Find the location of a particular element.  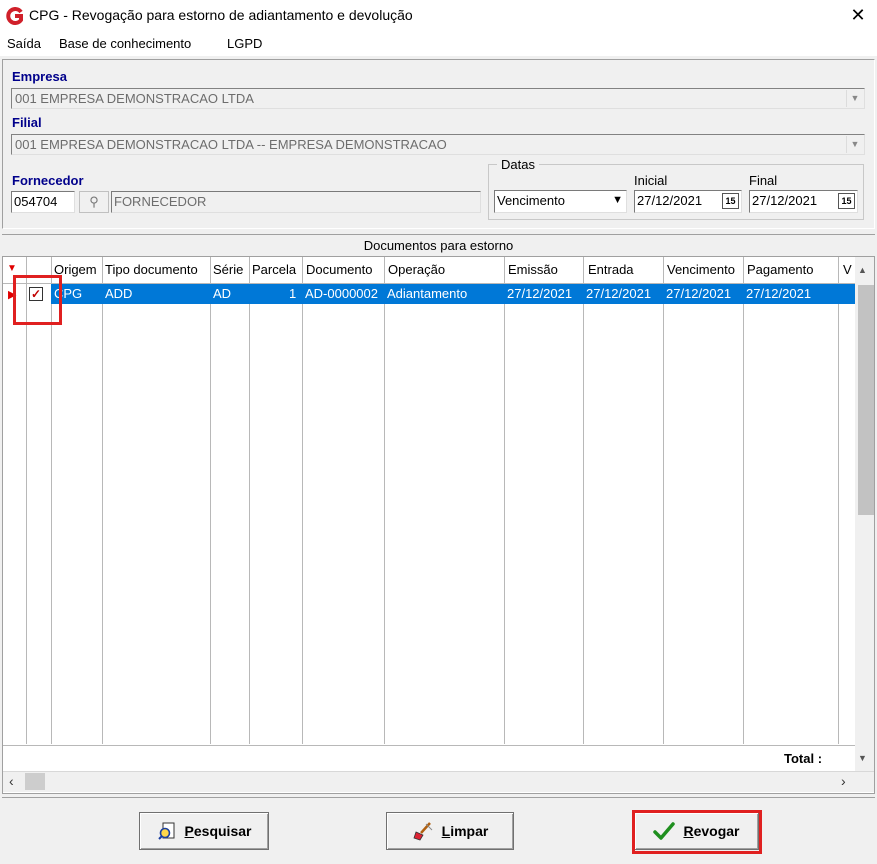

col-header-parcela: Parcela is located at coordinates (274, 271).